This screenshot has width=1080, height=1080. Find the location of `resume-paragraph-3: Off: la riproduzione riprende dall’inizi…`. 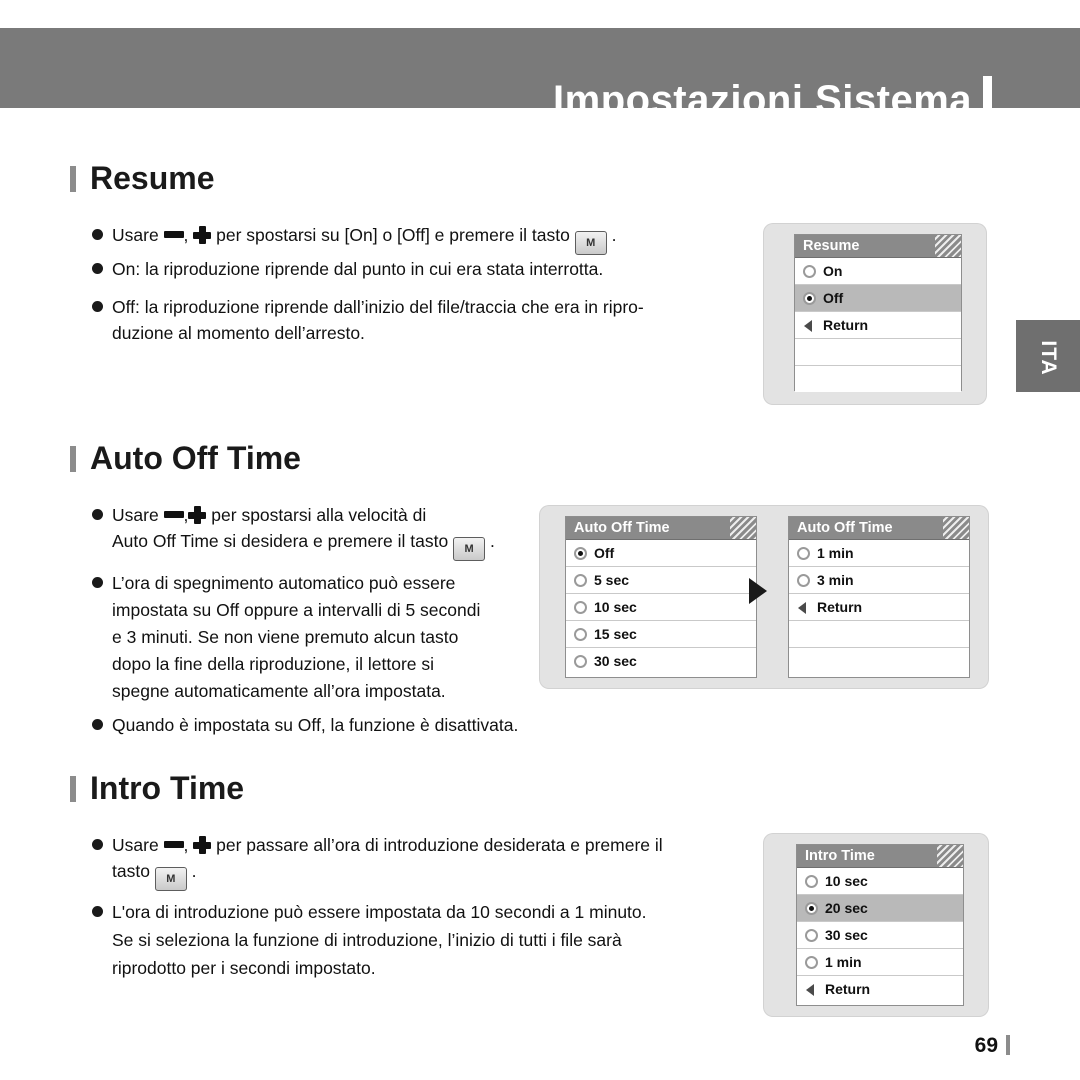

resume-paragraph-3: Off: la riproduzione riprende dall’inizi… is located at coordinates (432, 320).